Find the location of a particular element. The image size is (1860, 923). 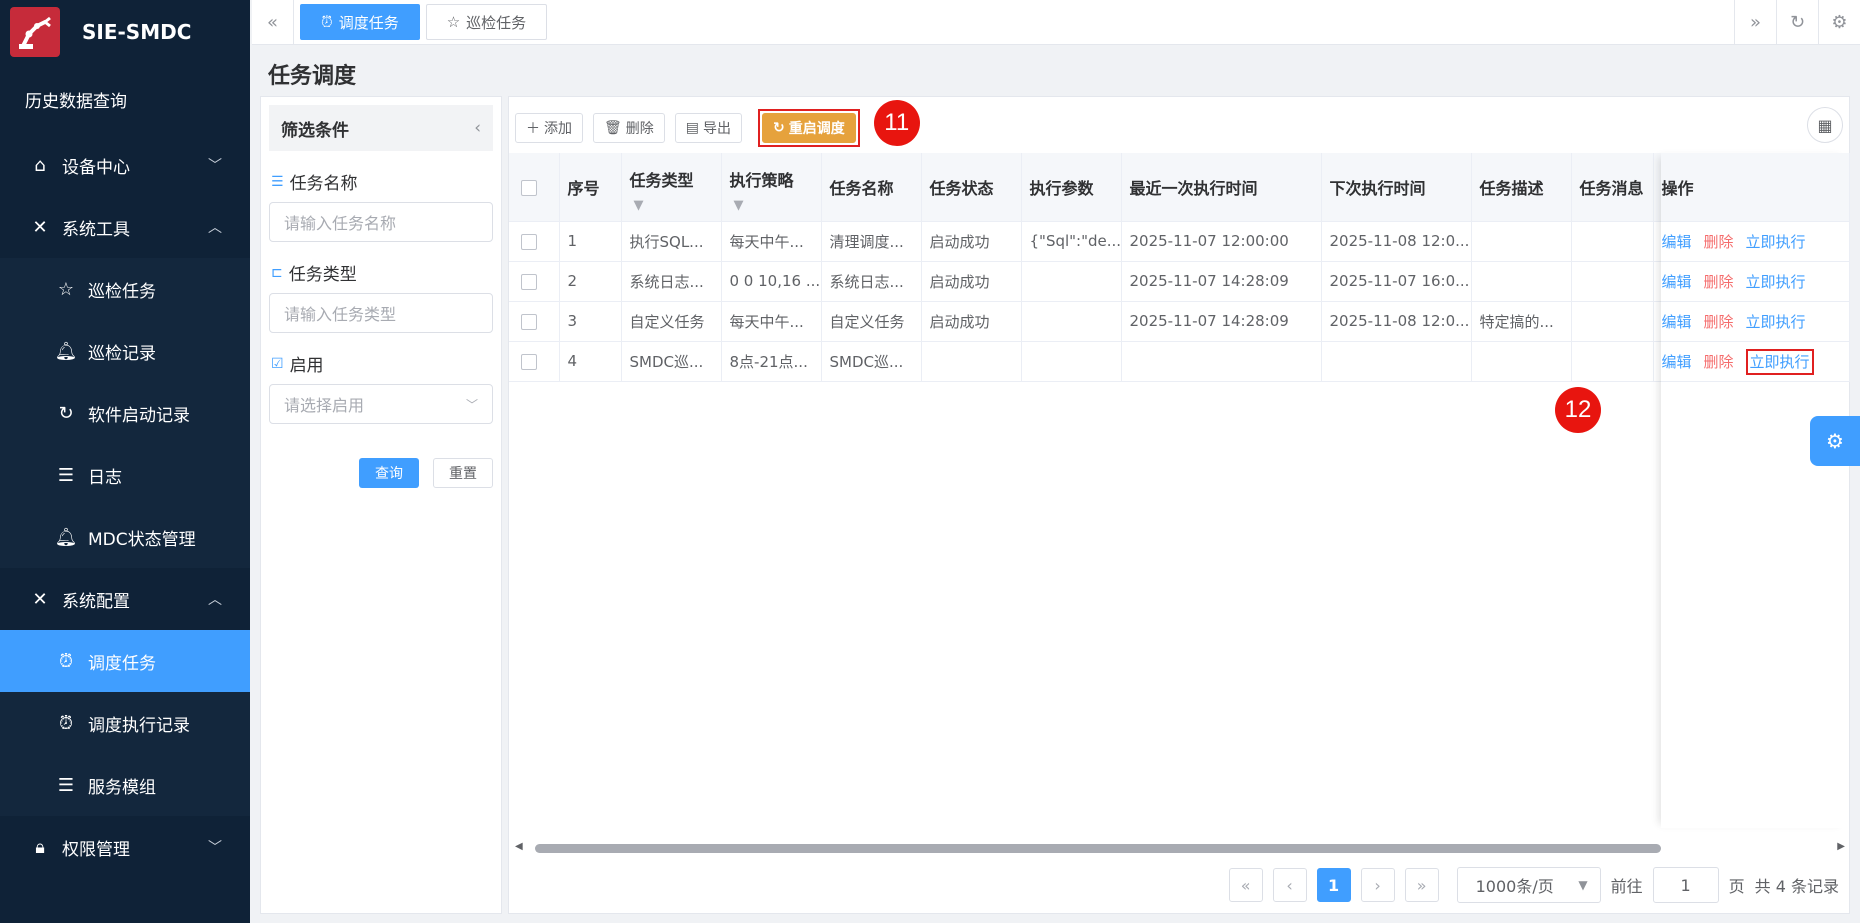

scroll-thumb is located at coordinates (1098, 848).